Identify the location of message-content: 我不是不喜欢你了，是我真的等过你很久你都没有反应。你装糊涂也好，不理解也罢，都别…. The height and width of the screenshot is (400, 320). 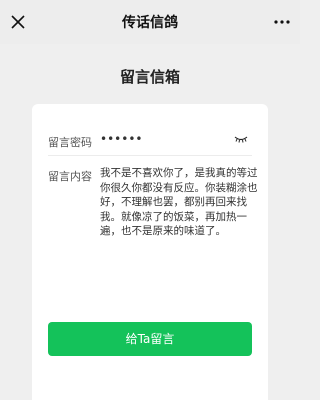
(180, 202).